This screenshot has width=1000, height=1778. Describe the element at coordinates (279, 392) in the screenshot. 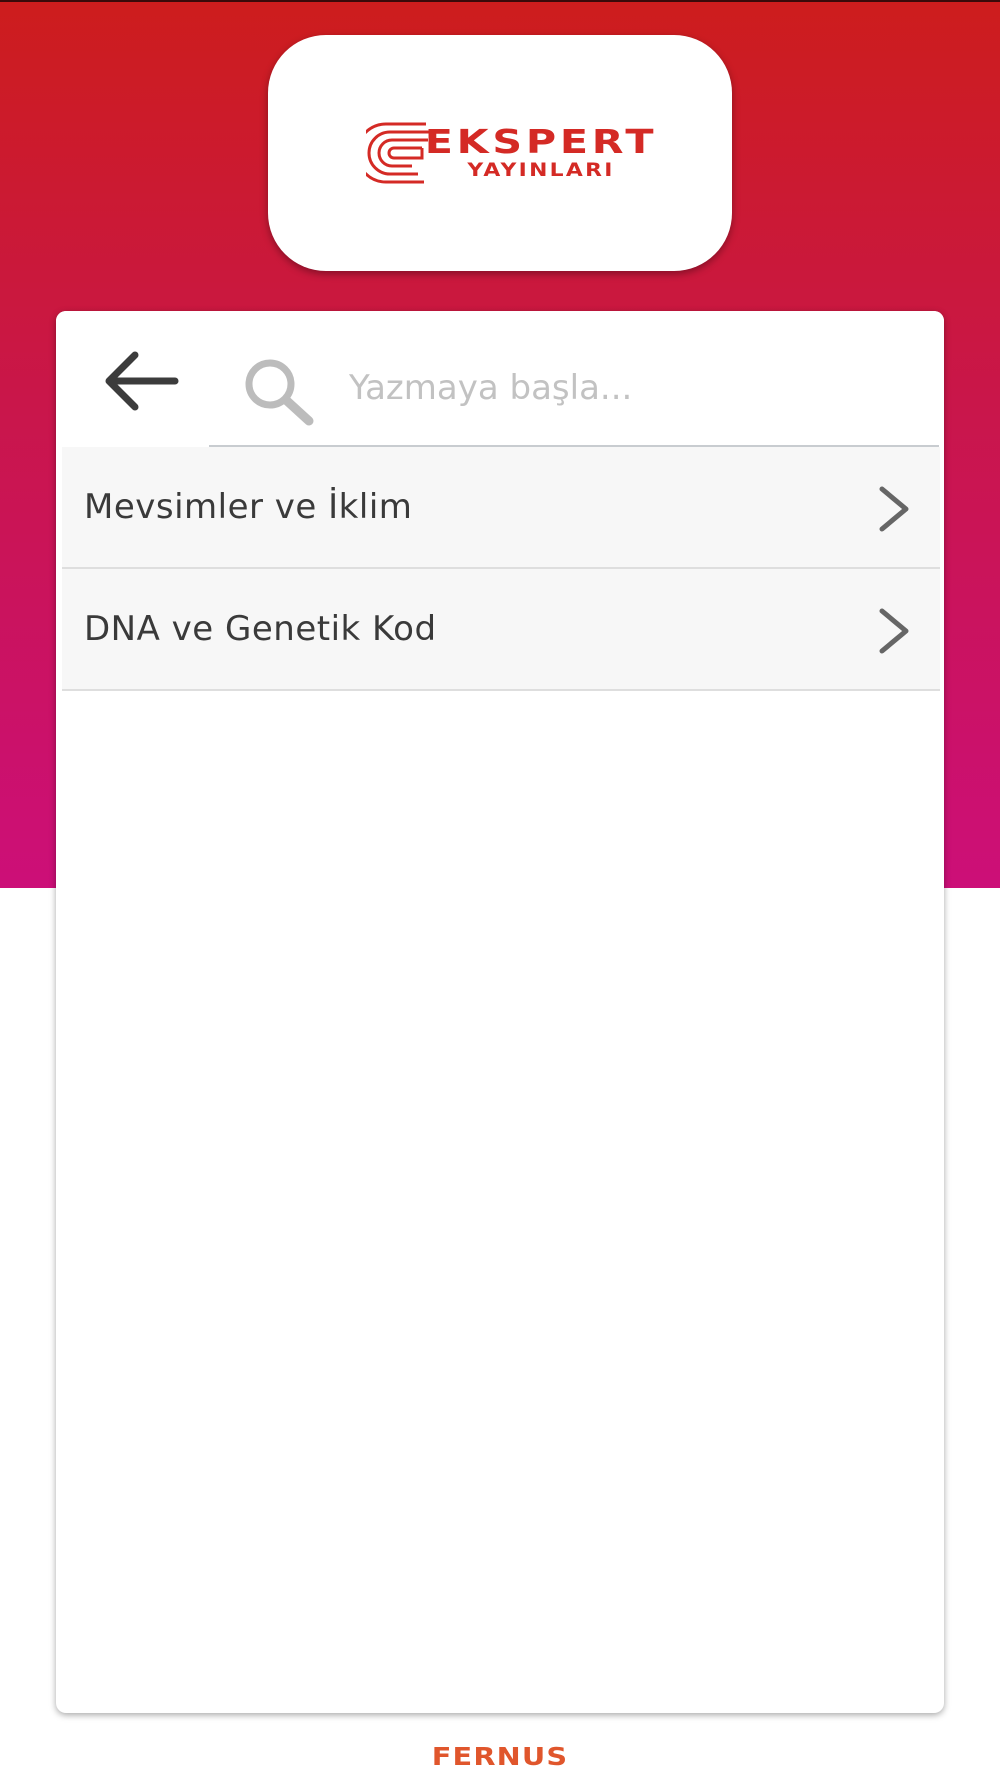

I see `search-icon` at that location.